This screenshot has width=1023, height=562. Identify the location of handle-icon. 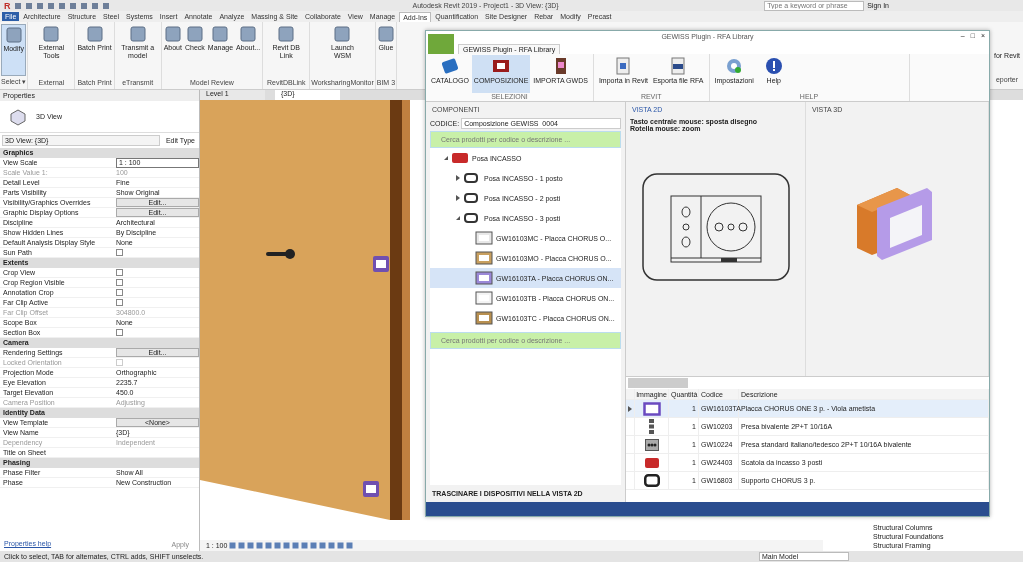
(281, 254).